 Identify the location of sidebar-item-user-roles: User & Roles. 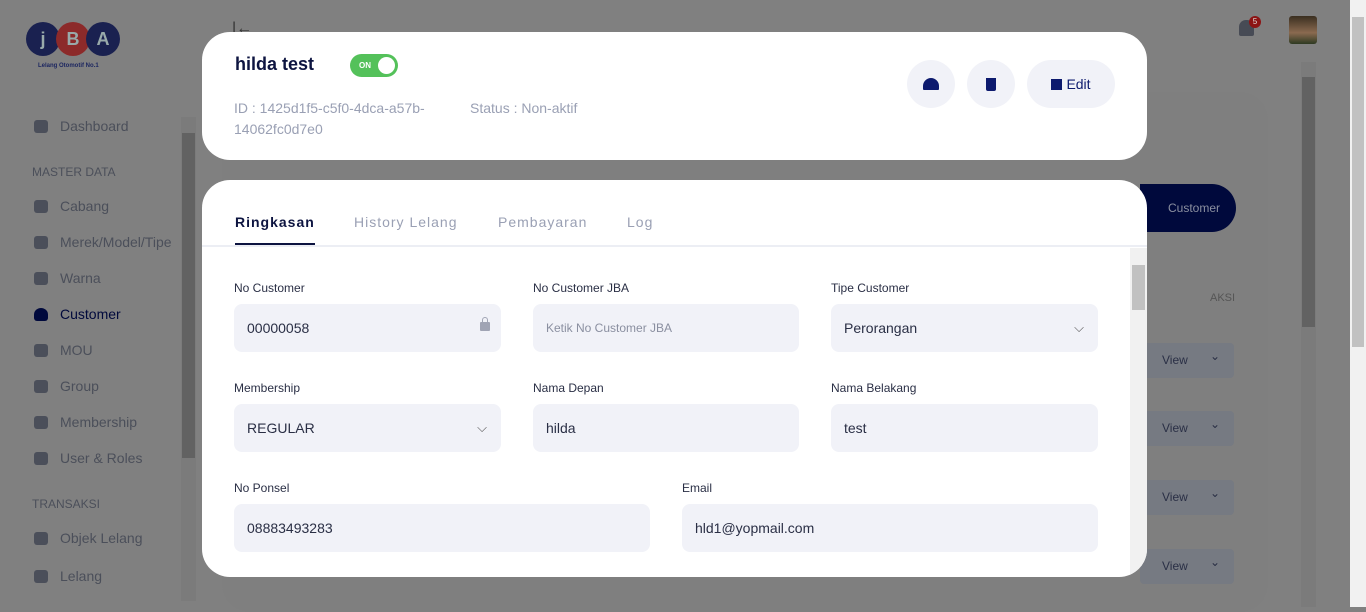
(88, 458).